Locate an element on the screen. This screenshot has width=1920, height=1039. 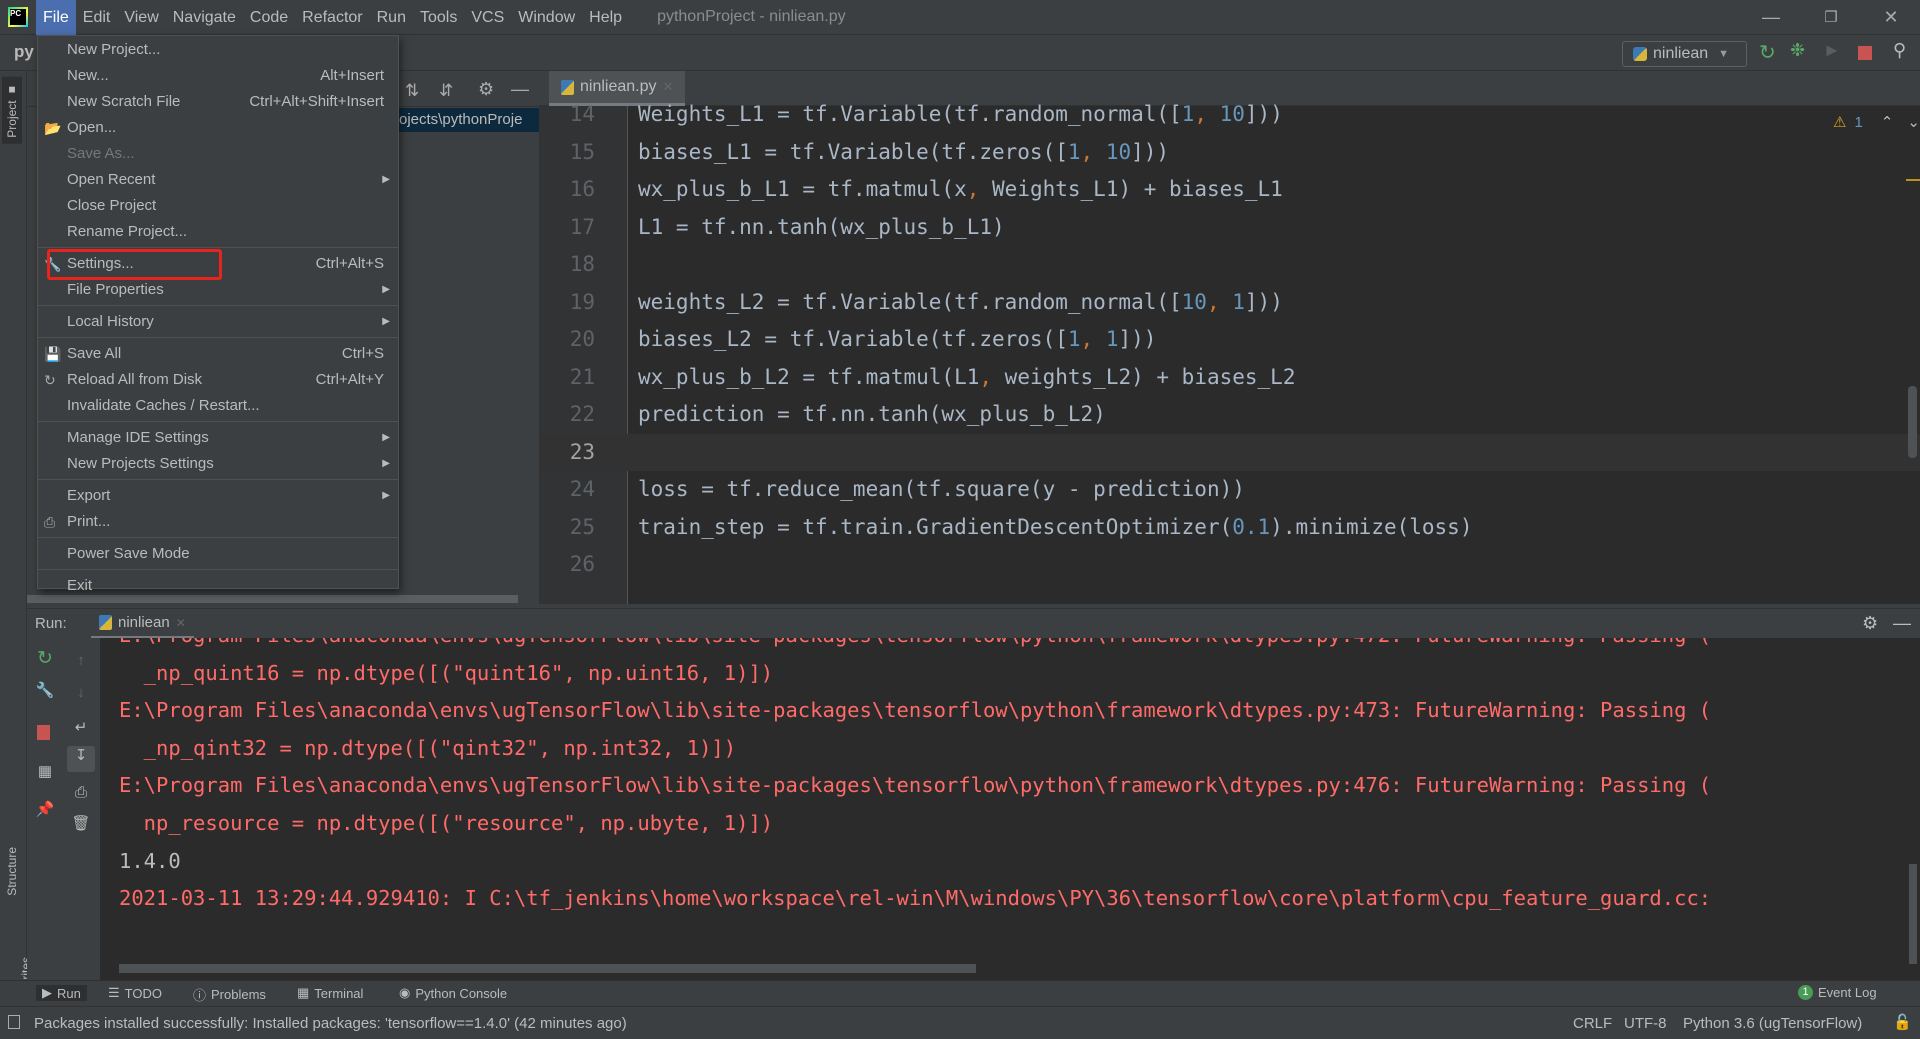
down-arrow-icon: ↓ is located at coordinates (81, 693).